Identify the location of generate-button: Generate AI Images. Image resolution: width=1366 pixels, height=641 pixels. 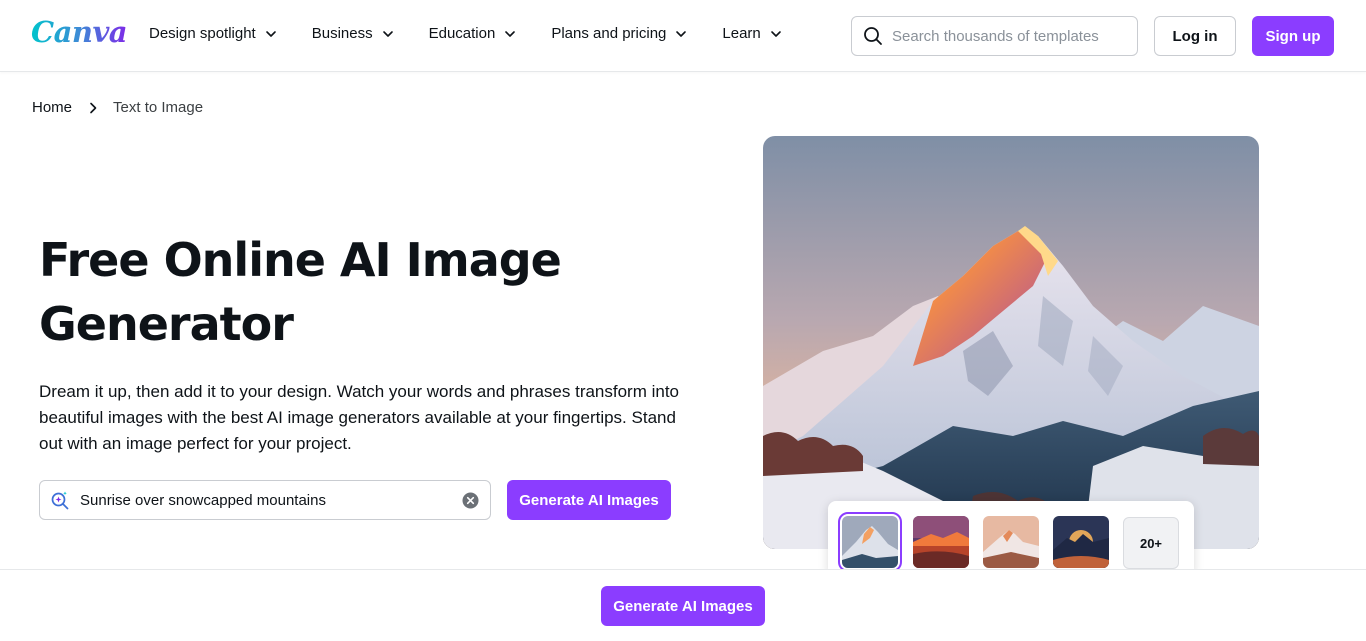
(589, 500).